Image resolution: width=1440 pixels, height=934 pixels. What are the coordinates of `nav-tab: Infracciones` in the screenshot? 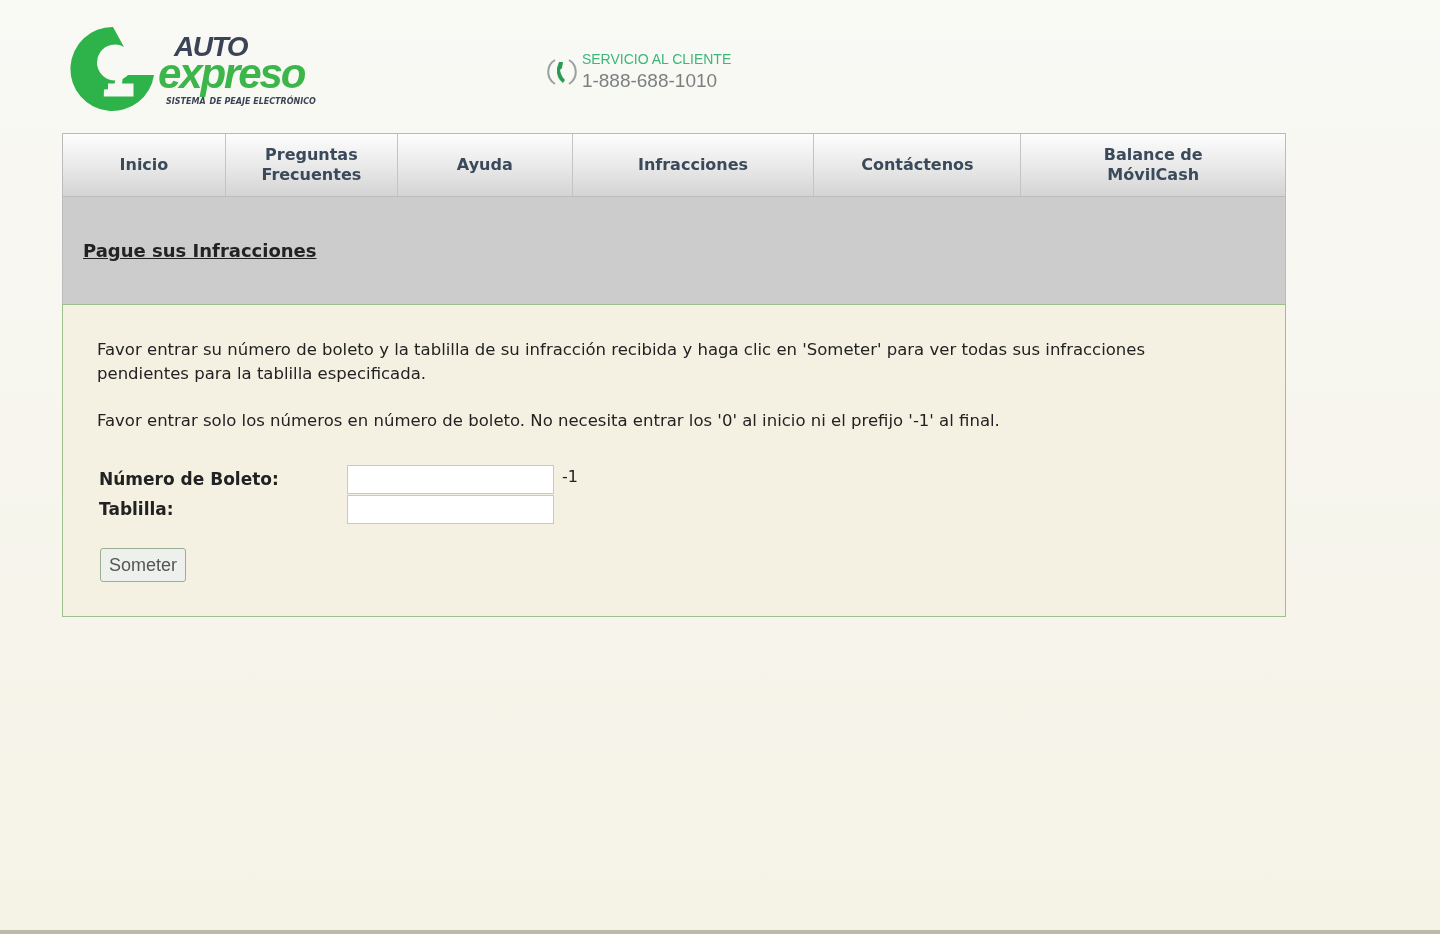 It's located at (692, 165).